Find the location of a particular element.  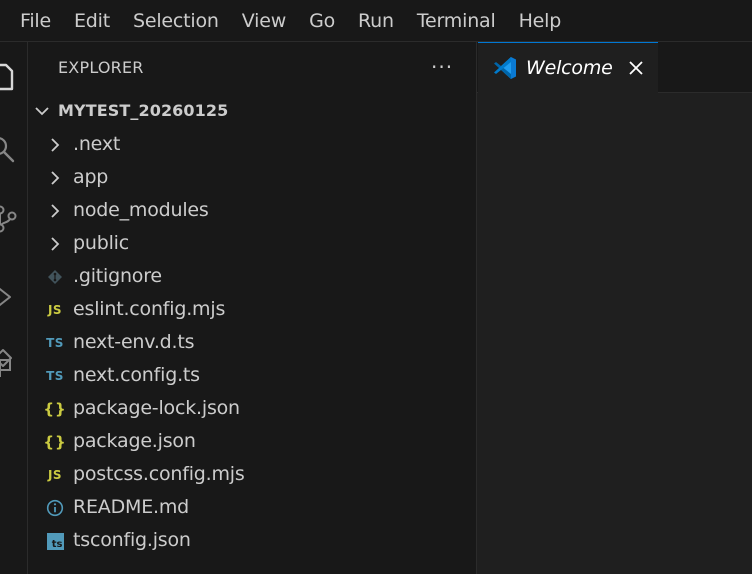

tree-item-label: package.json is located at coordinates (134, 441).